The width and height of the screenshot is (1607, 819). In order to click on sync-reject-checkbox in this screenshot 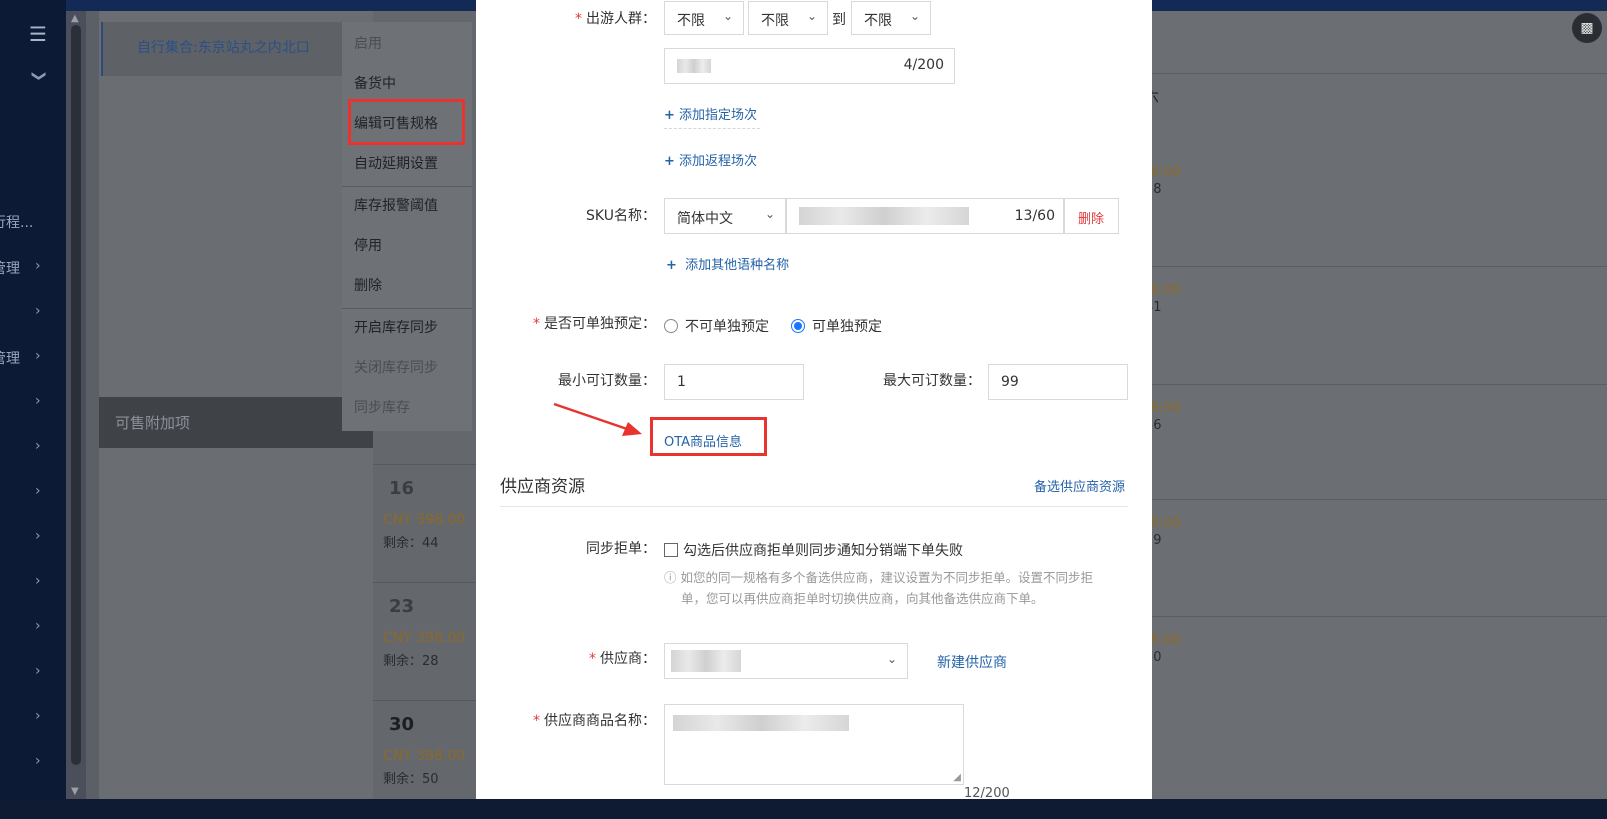, I will do `click(671, 550)`.